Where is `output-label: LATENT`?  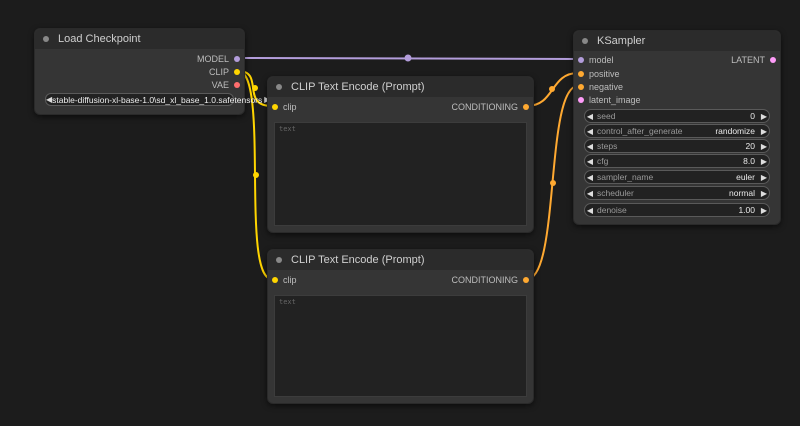
output-label: LATENT is located at coordinates (748, 60).